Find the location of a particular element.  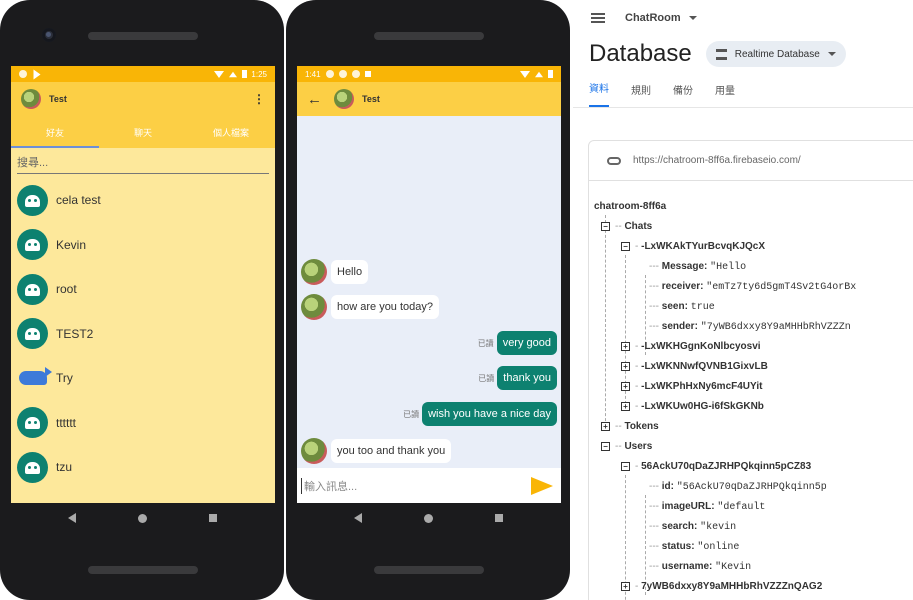

tree-node-user: - 56AckU70qDaZJRHPQkqinn5pCZ83 is located at coordinates (723, 466).